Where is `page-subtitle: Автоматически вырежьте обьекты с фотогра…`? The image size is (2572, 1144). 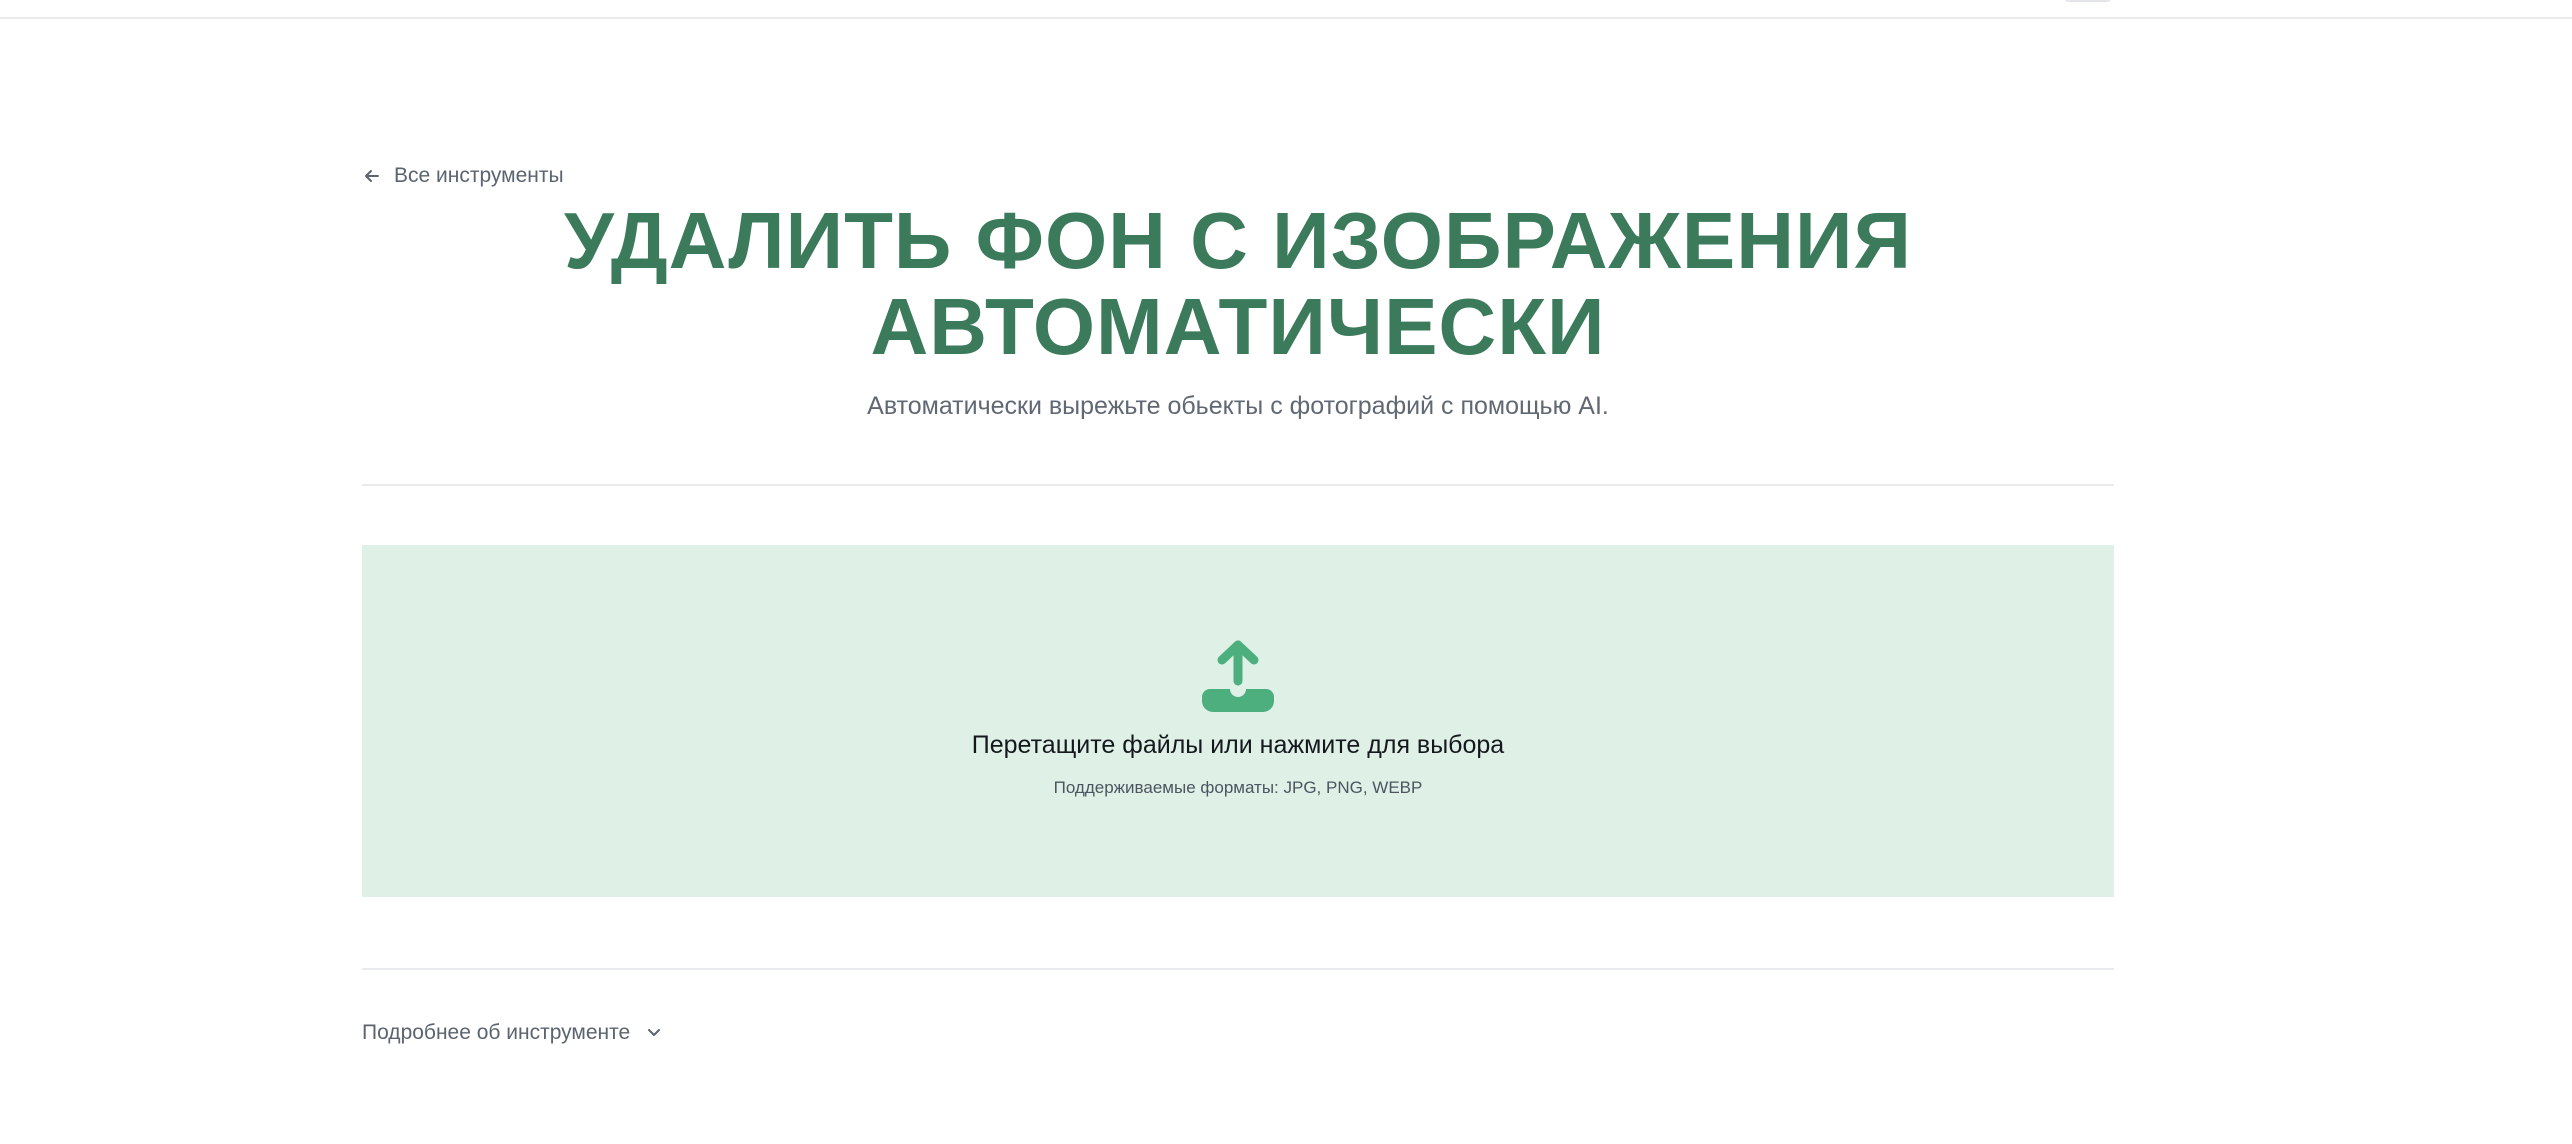
page-subtitle: Автоматически вырежьте обьекты с фотогра… is located at coordinates (1238, 406).